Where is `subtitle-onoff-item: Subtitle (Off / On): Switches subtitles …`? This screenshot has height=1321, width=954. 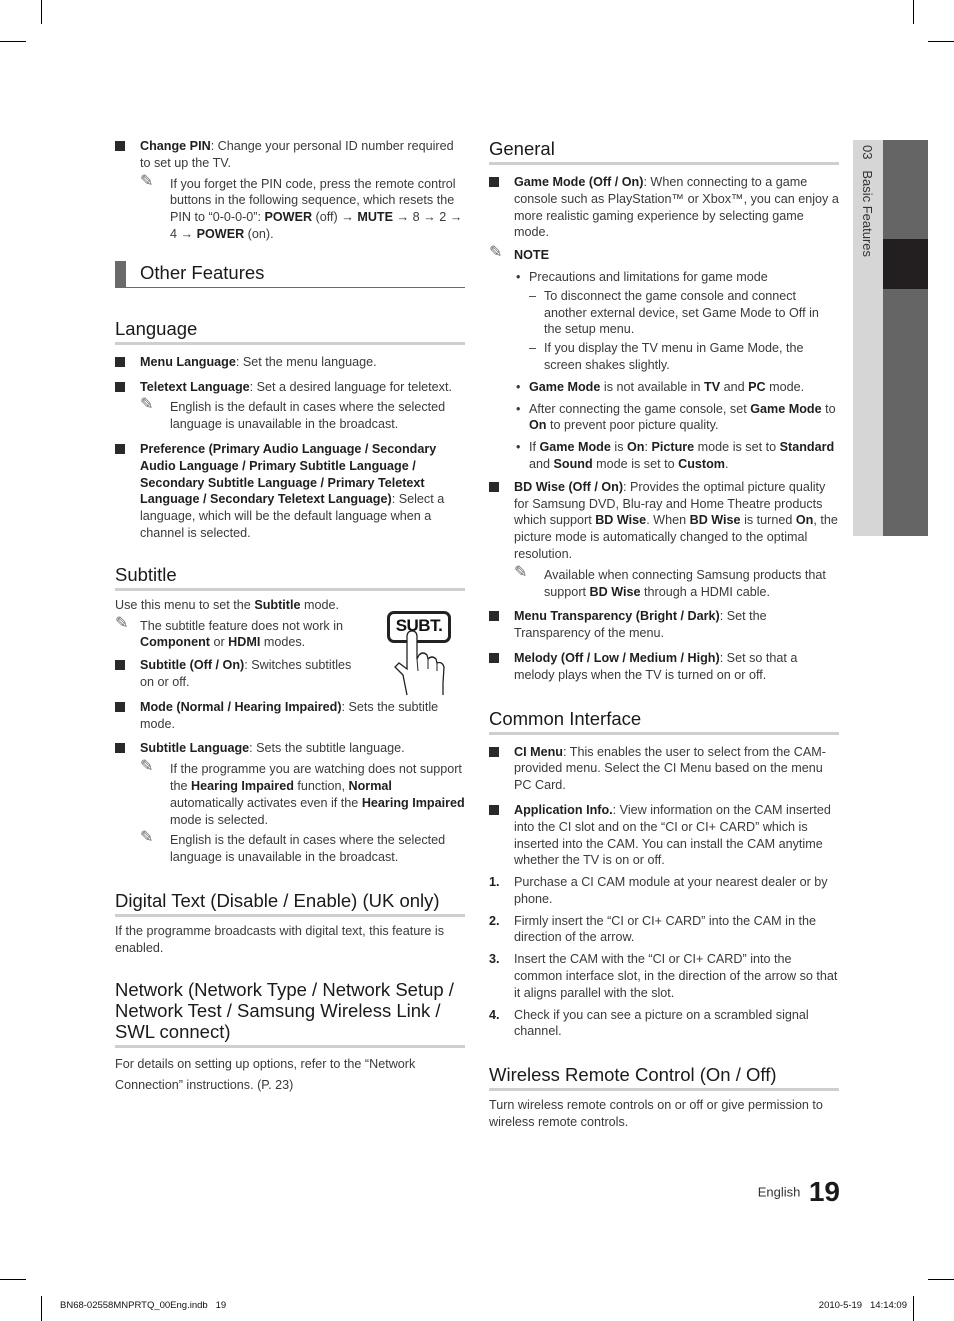 subtitle-onoff-item: Subtitle (Off / On): Switches subtitles … is located at coordinates (240, 674).